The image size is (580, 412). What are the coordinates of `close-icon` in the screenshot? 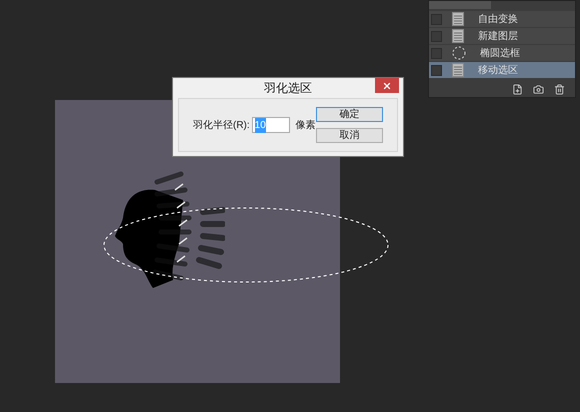 It's located at (387, 85).